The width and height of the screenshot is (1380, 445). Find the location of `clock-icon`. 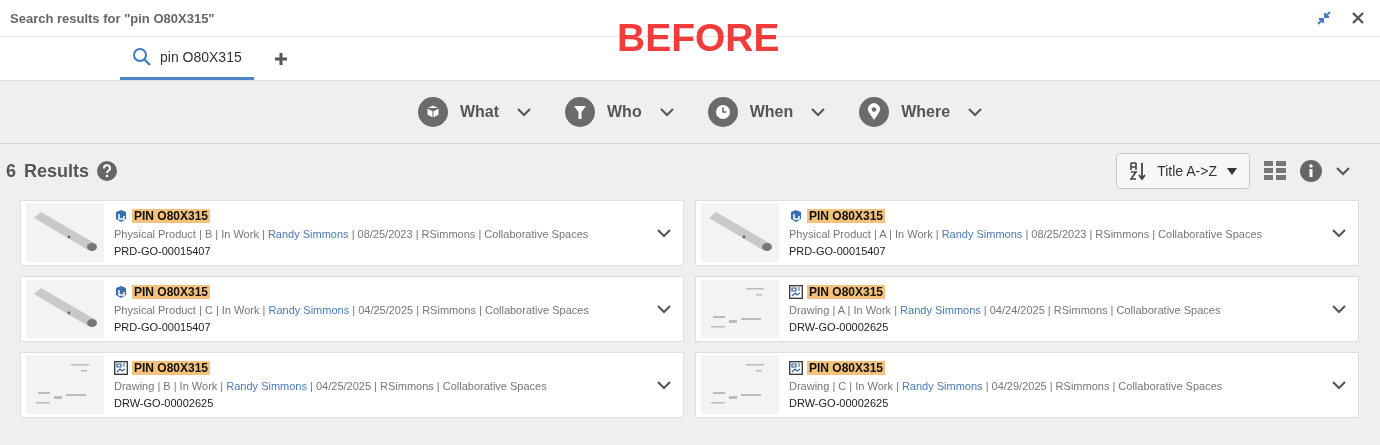

clock-icon is located at coordinates (722, 112).